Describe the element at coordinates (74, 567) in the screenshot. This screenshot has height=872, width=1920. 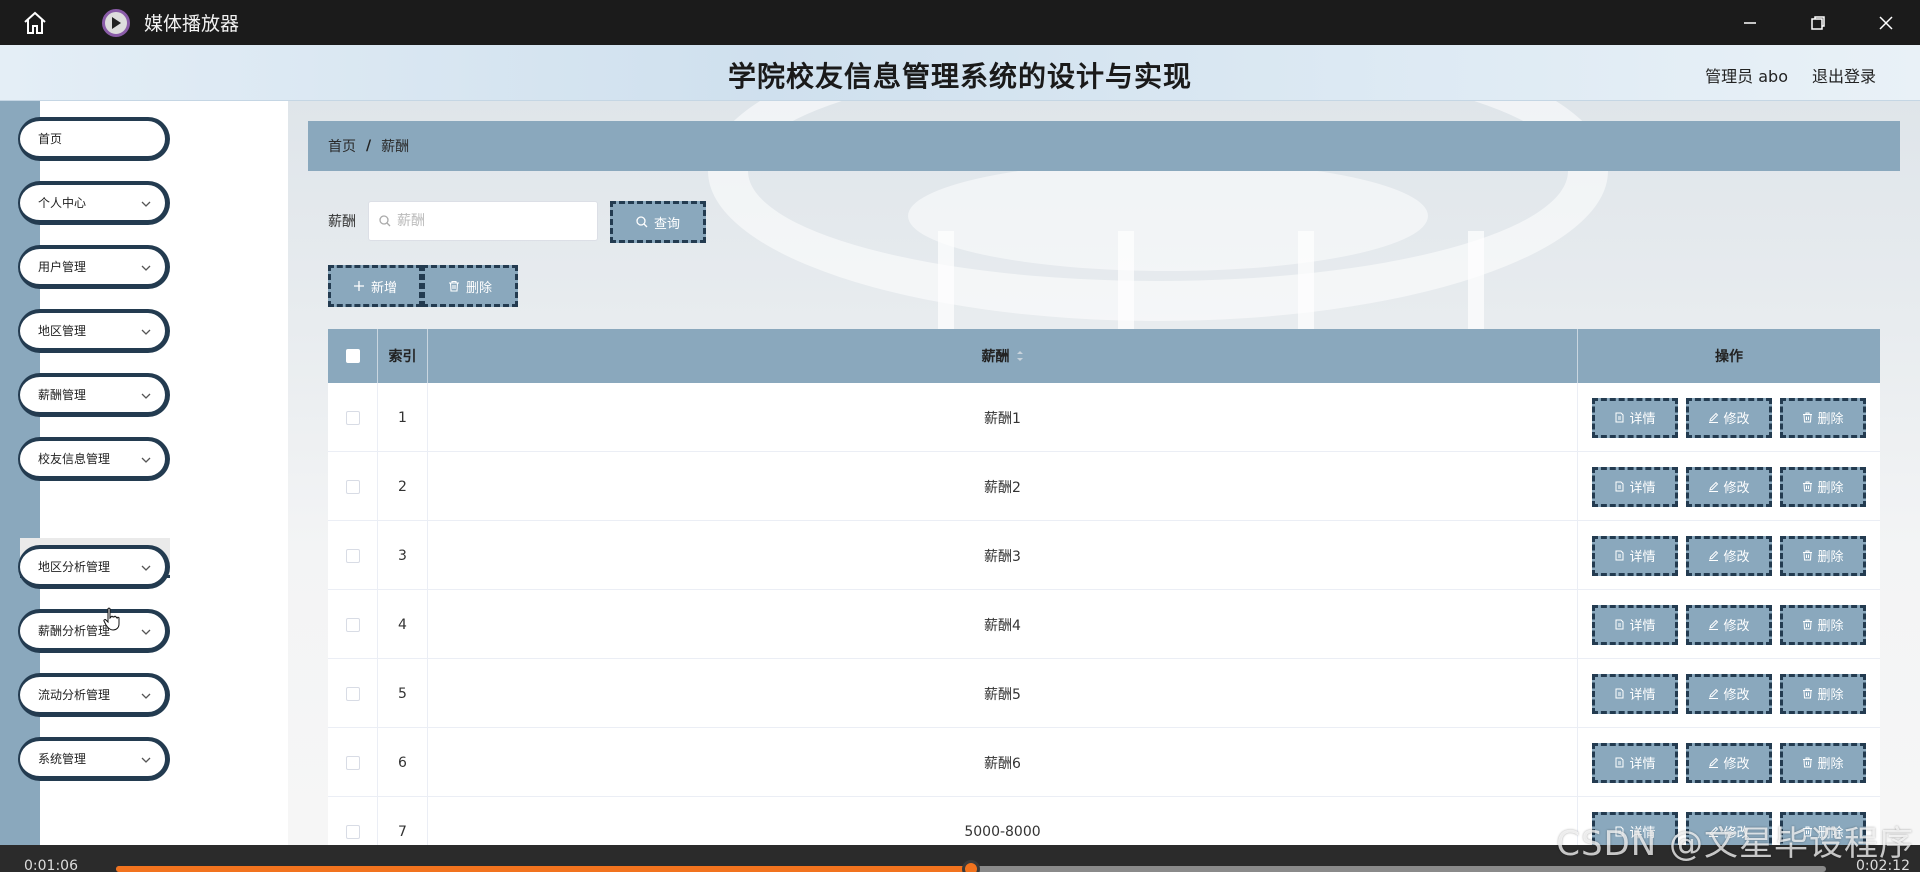
I see `sidebar-item-label: 地区分析管理` at that location.